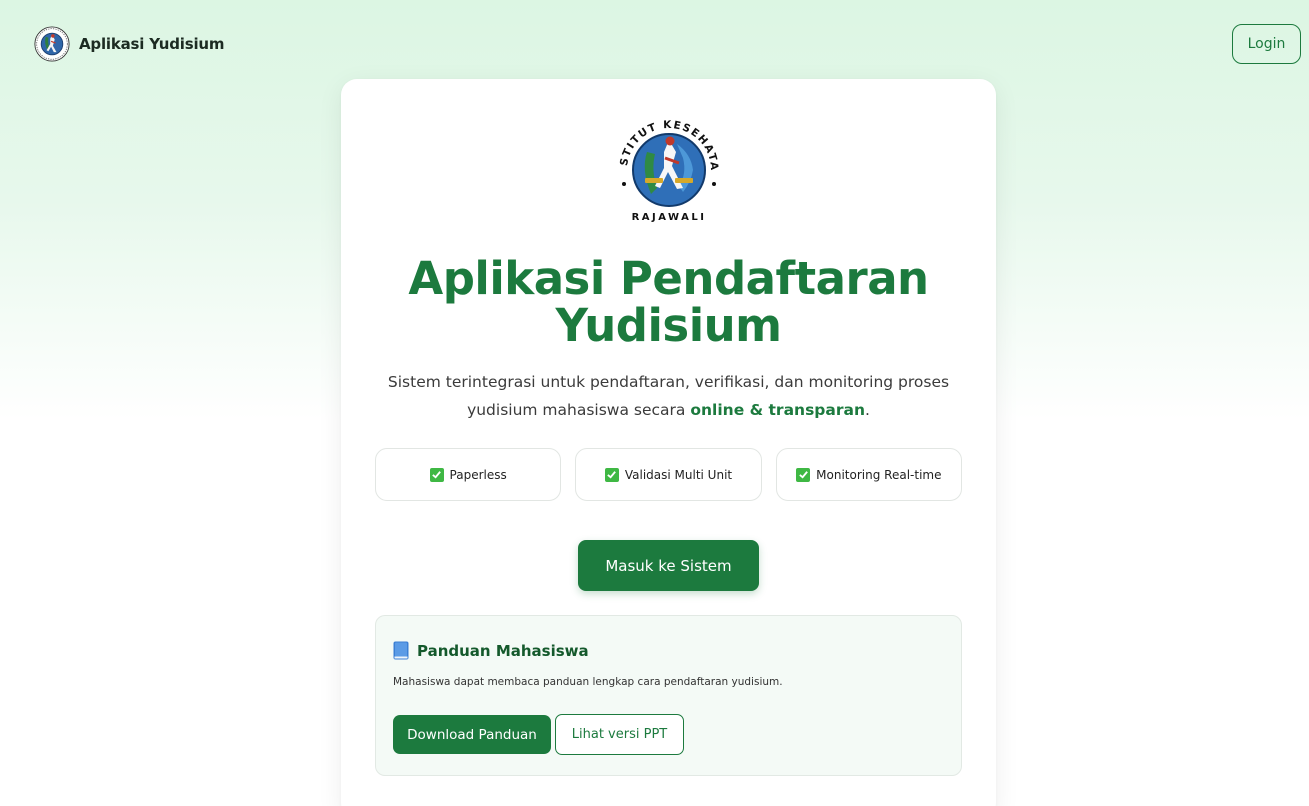 The width and height of the screenshot is (1309, 806). I want to click on feature-paperless: Paperless, so click(468, 474).